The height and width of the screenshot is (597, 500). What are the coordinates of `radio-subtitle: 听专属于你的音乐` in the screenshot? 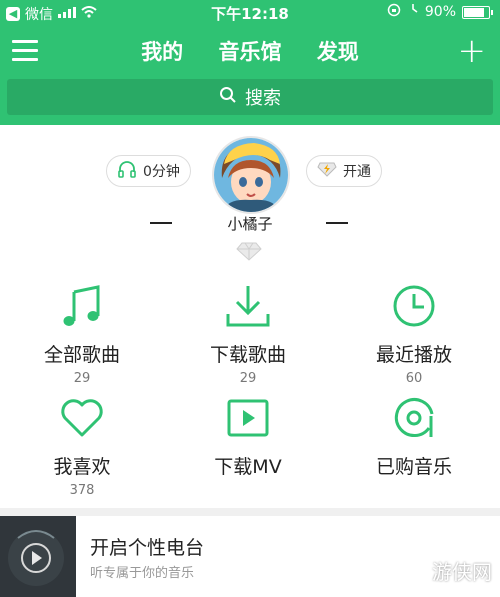 It's located at (142, 573).